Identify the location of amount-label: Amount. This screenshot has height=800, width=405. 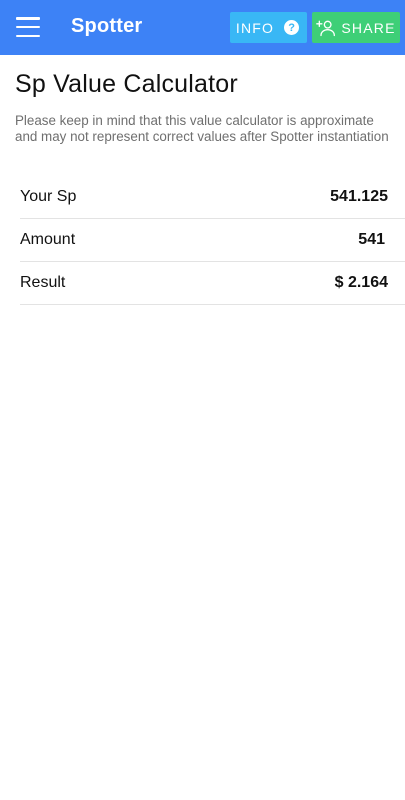
(48, 239).